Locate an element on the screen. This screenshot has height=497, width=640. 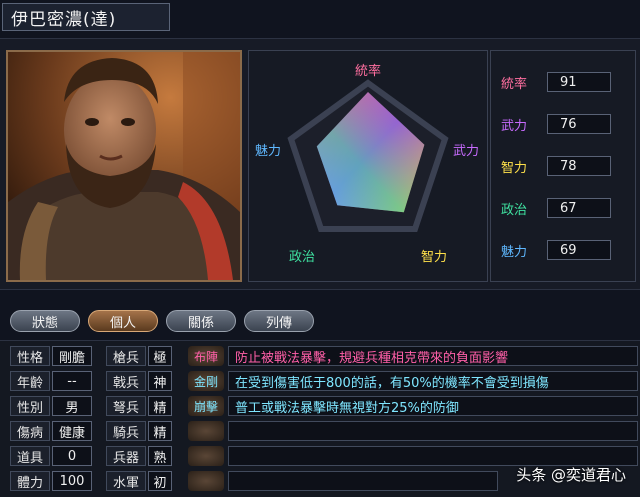
tab-status: 狀態 is located at coordinates (45, 321).